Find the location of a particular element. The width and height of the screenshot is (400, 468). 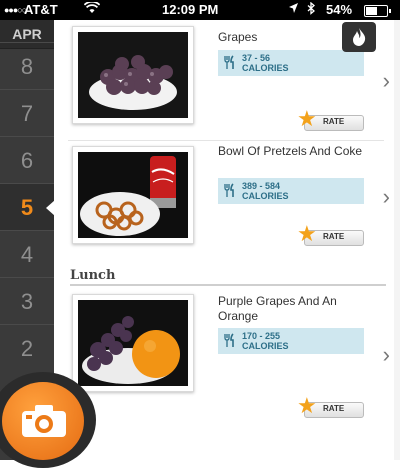

section-divider is located at coordinates (228, 285).